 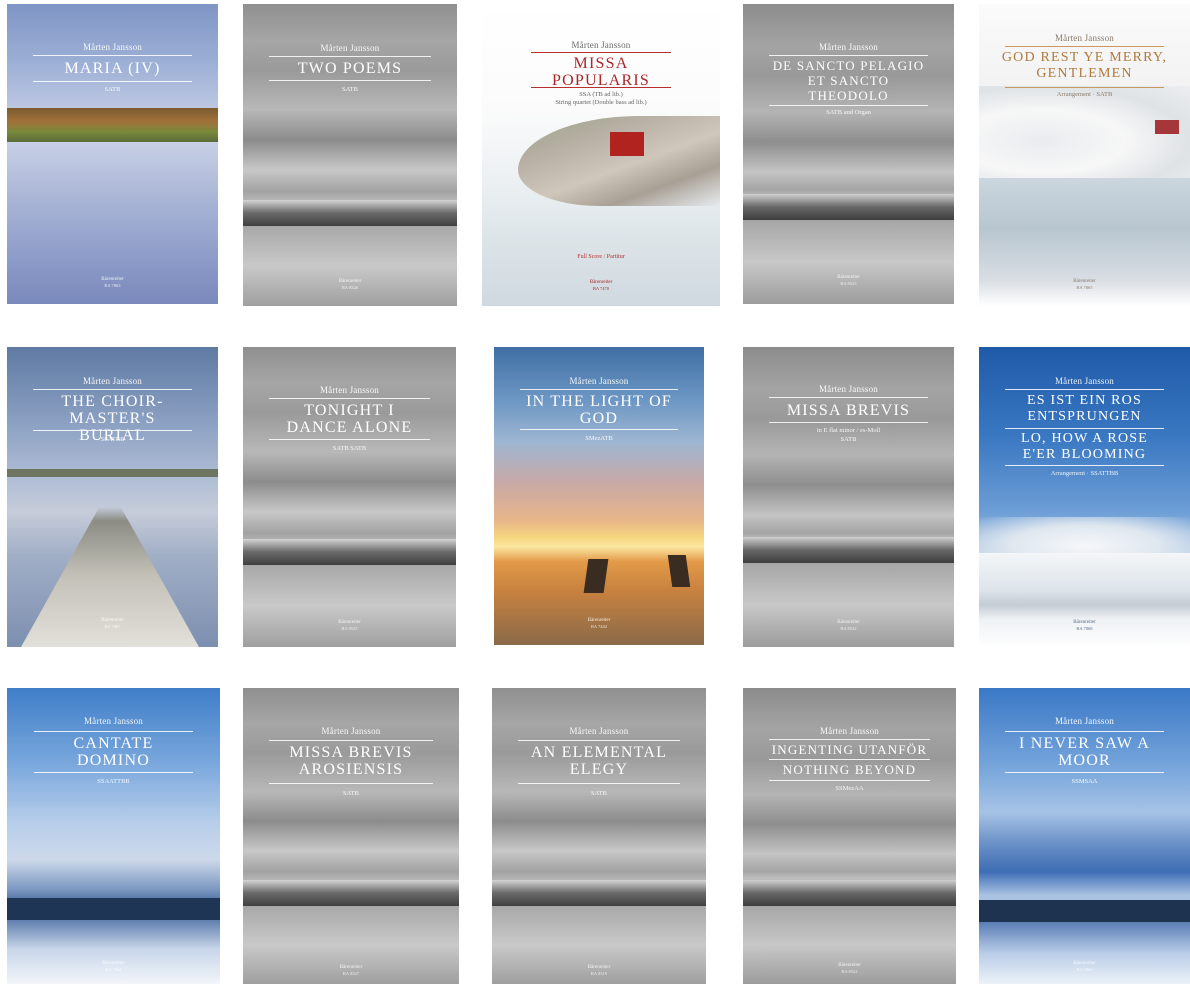 What do you see at coordinates (1084, 446) in the screenshot?
I see `cover-title-2: LO, HOW A ROSE E'ER BLOOMING` at bounding box center [1084, 446].